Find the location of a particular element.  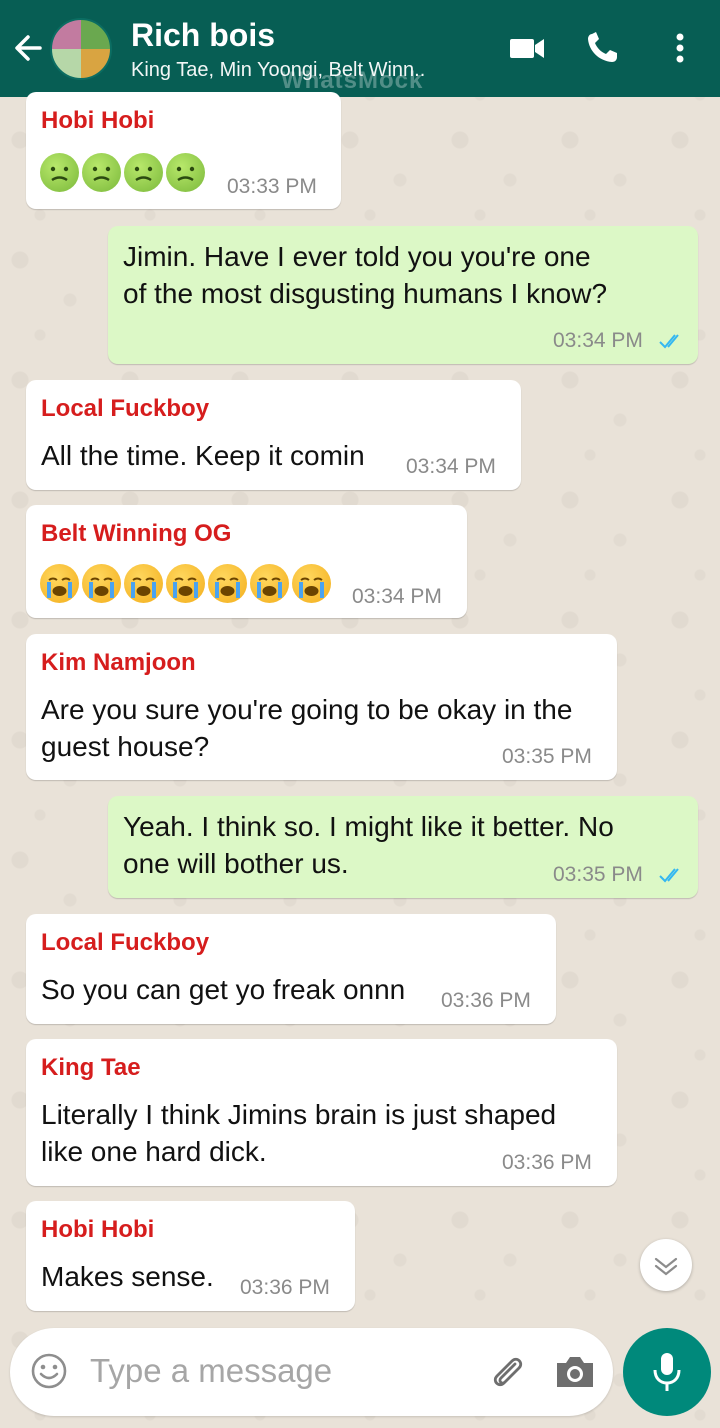

message-text: All the time. Keep it comin is located at coordinates (203, 455).